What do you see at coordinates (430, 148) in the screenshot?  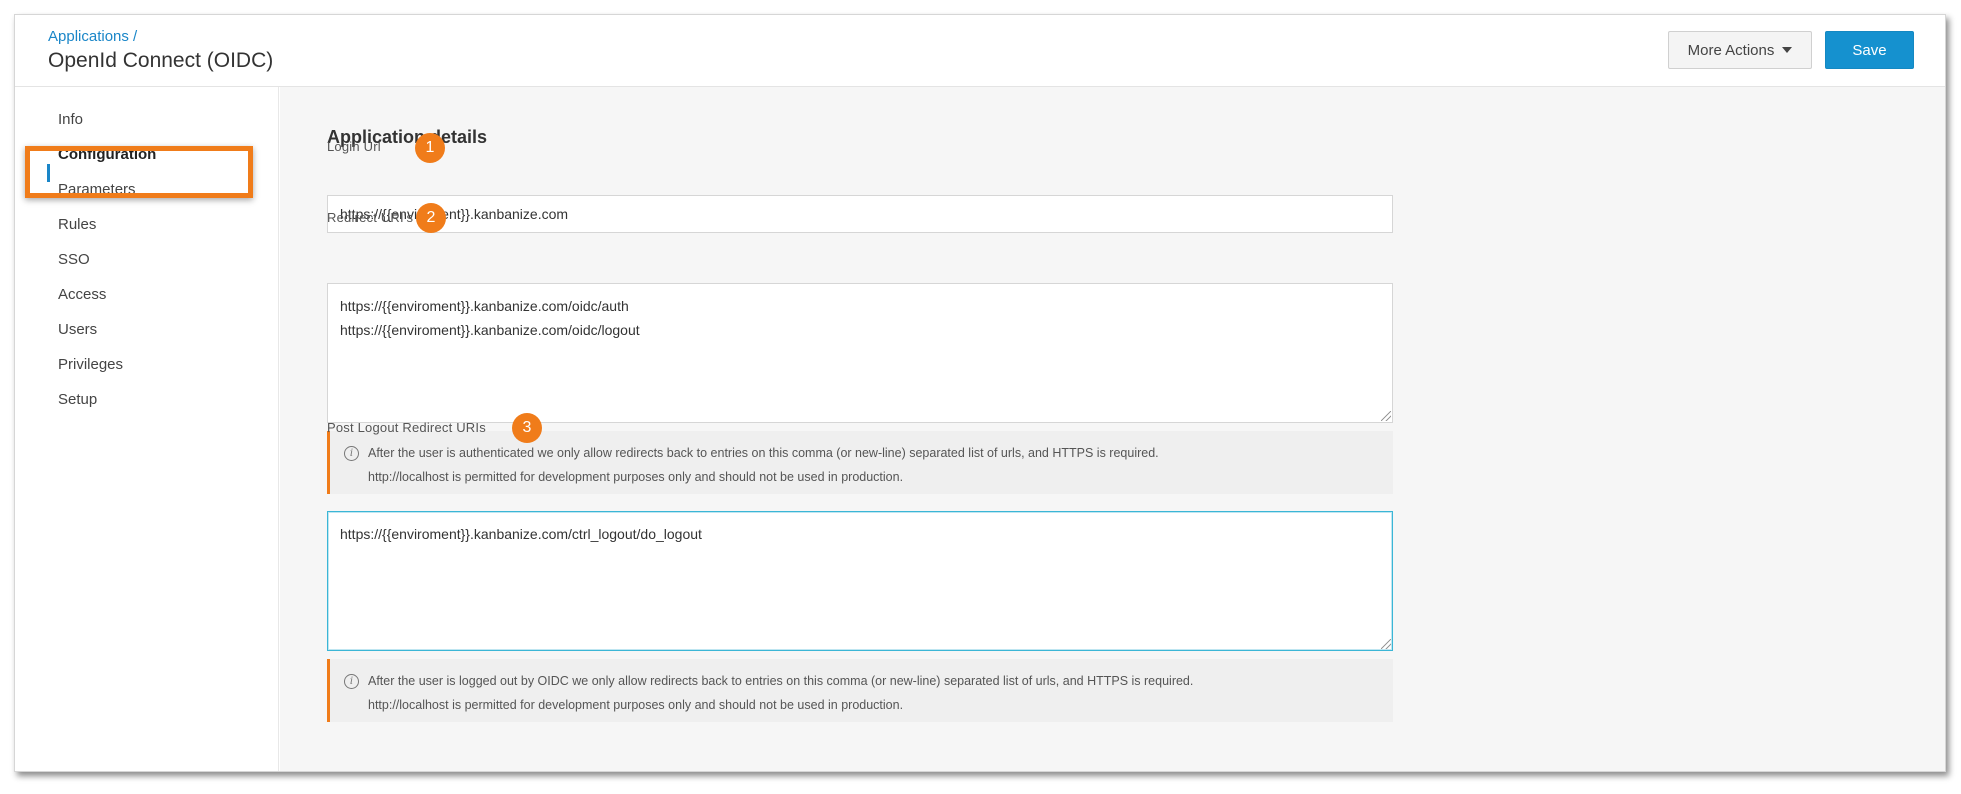 I see `step-badge-1: 1` at bounding box center [430, 148].